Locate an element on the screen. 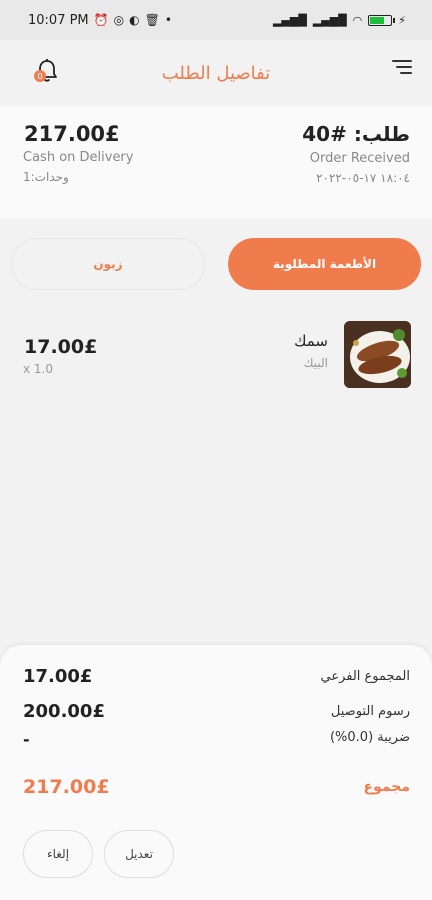  alarm-icon: ⏰ is located at coordinates (101, 20).